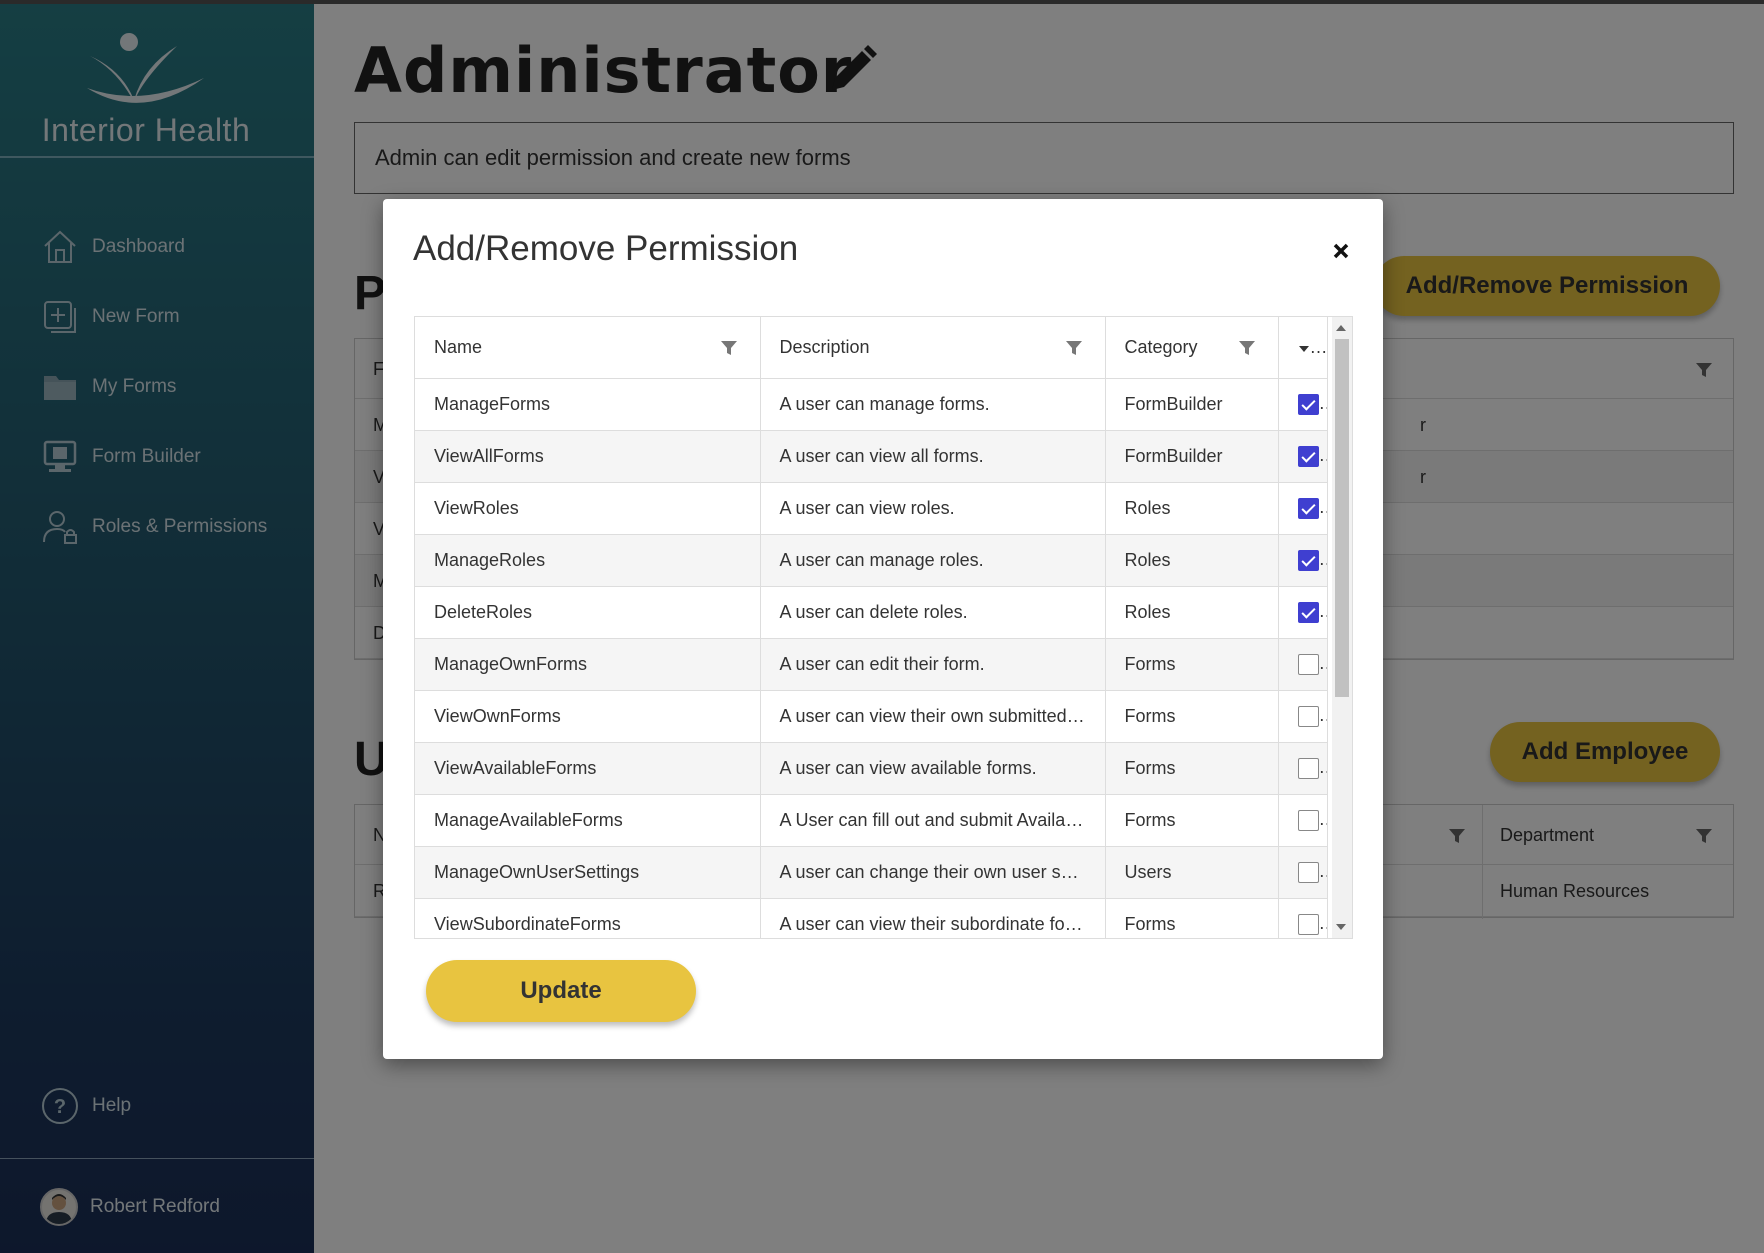 The image size is (1764, 1253). I want to click on column-header-select, so click(1303, 348).